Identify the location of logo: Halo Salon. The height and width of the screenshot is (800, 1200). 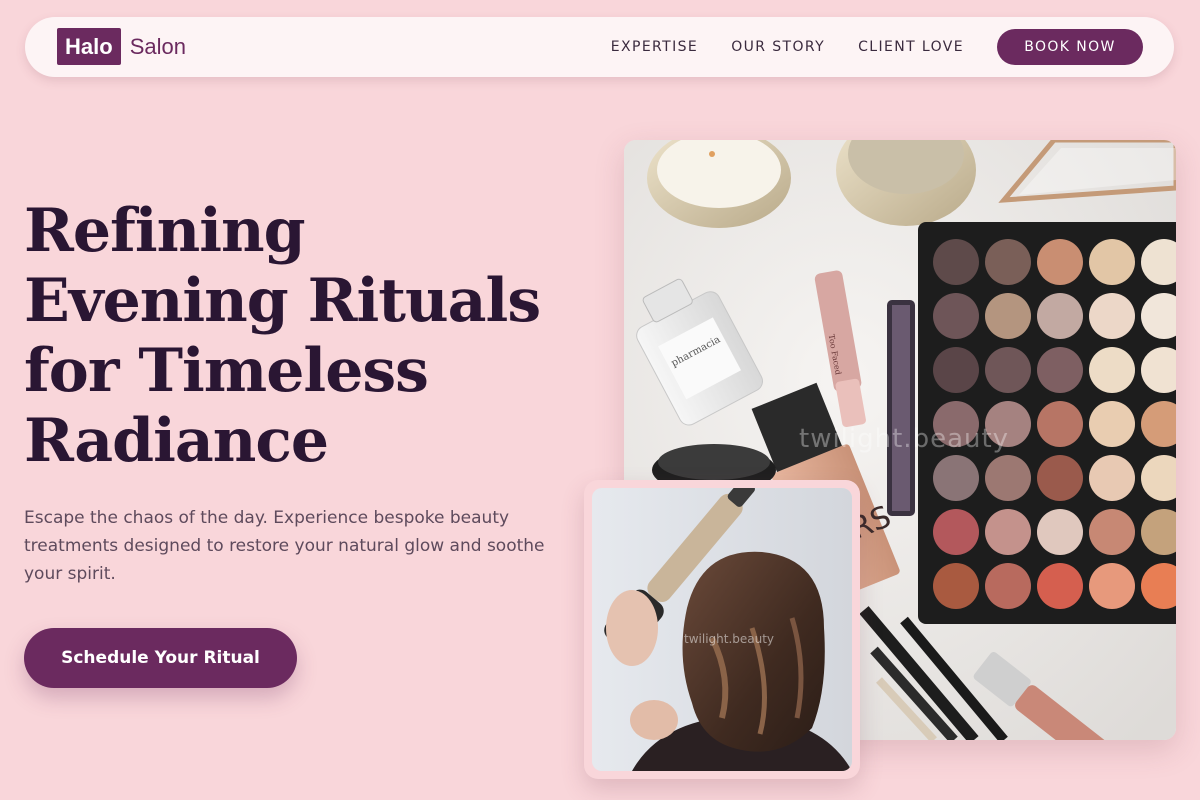
(121, 46).